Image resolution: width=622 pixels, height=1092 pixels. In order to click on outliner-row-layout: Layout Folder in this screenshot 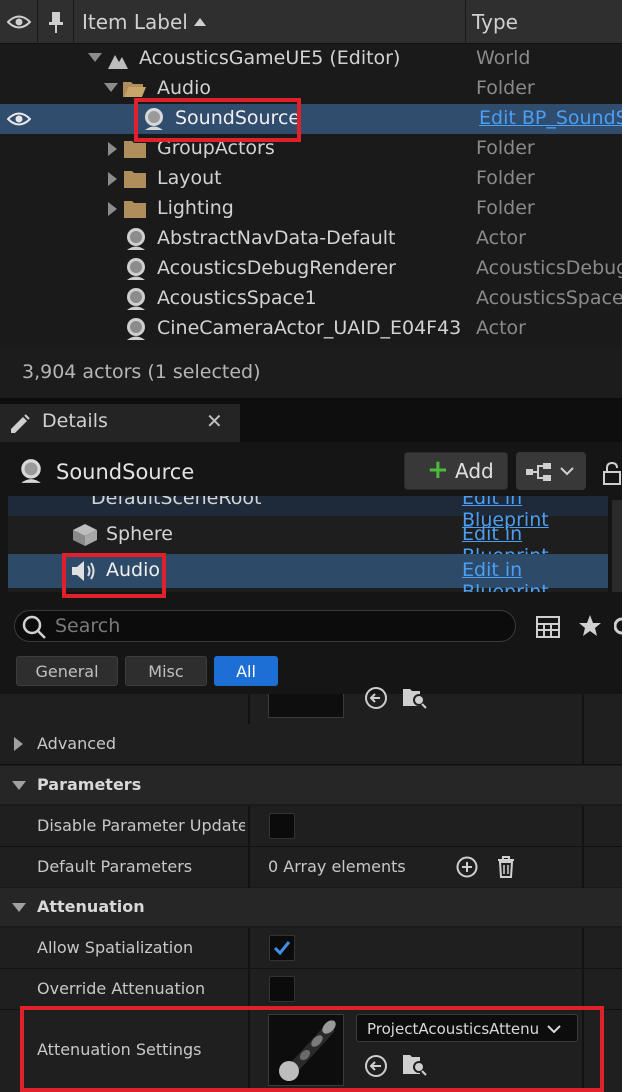, I will do `click(311, 179)`.